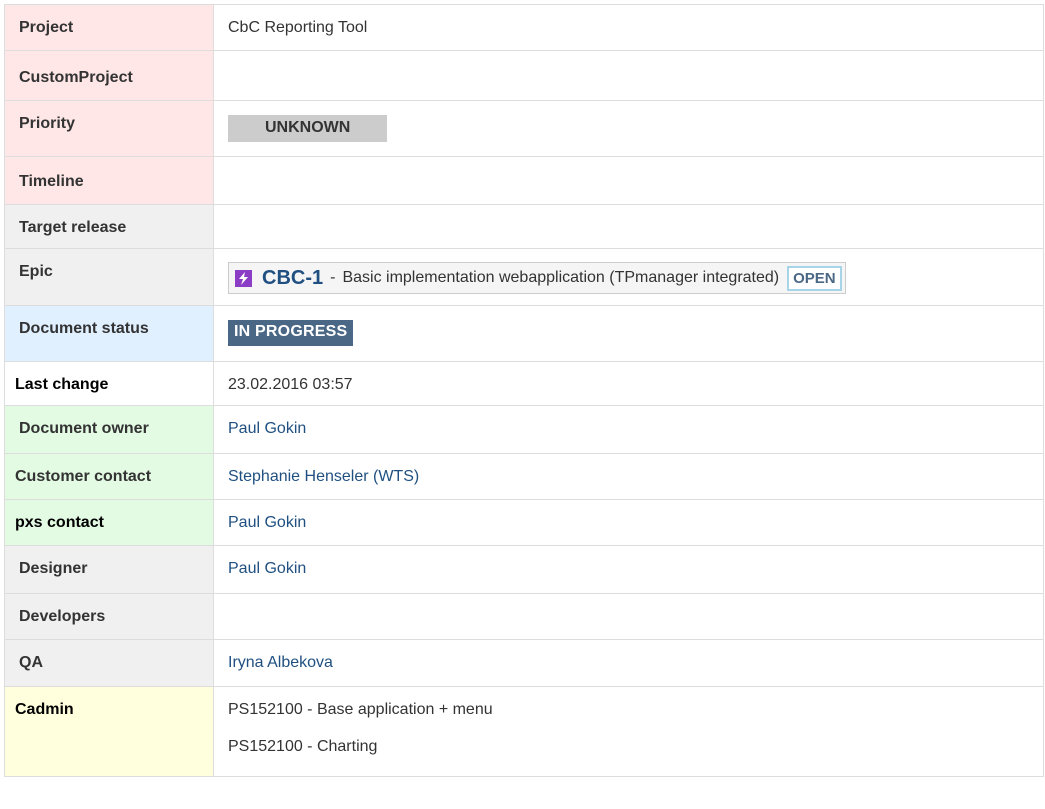 This screenshot has width=1045, height=809. Describe the element at coordinates (109, 731) in the screenshot. I see `label-cell: Cadmin` at that location.